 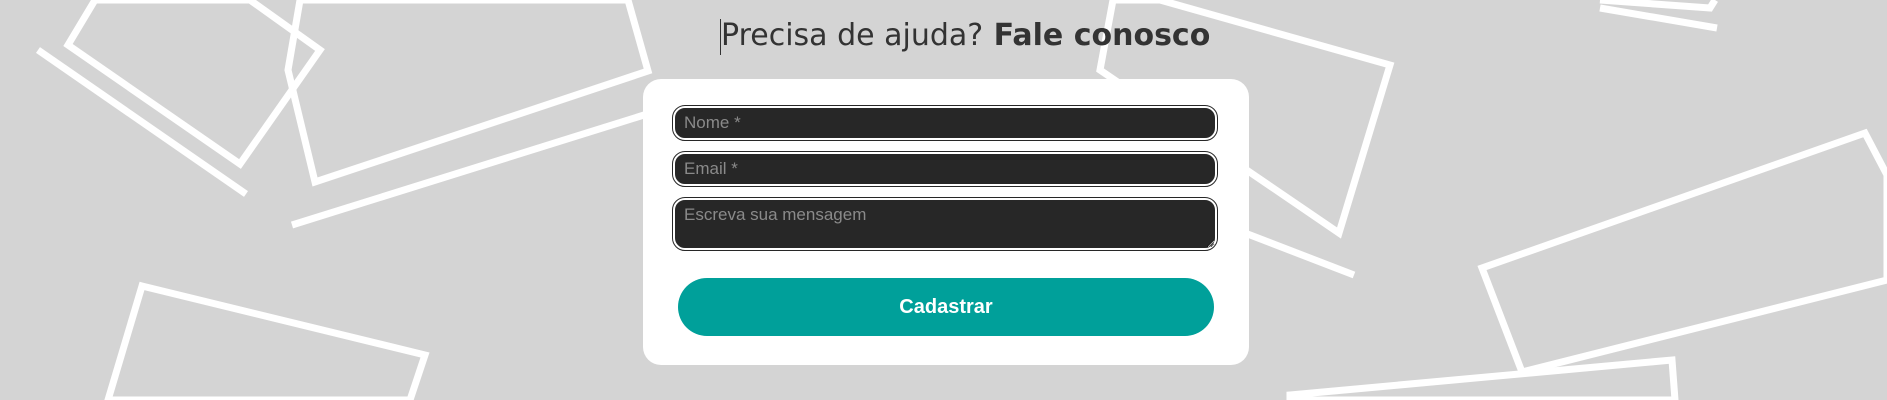 What do you see at coordinates (852, 35) in the screenshot?
I see `title-prefix: Precisa de ajuda?` at bounding box center [852, 35].